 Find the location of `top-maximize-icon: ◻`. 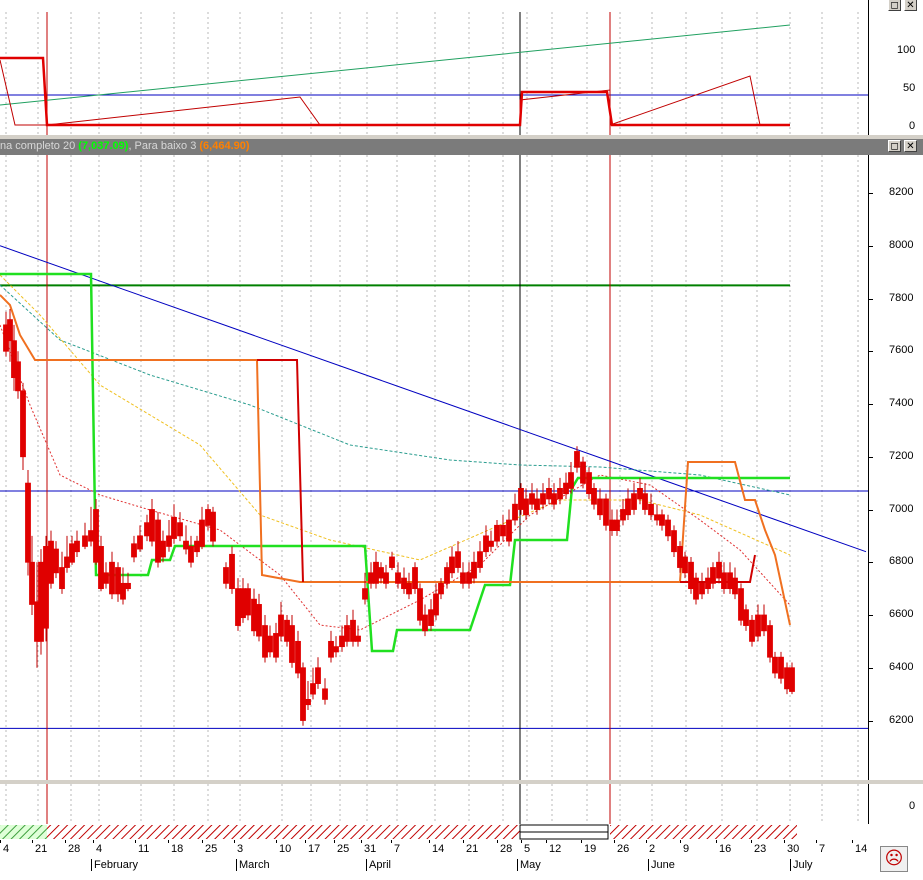

top-maximize-icon: ◻ is located at coordinates (894, 5).